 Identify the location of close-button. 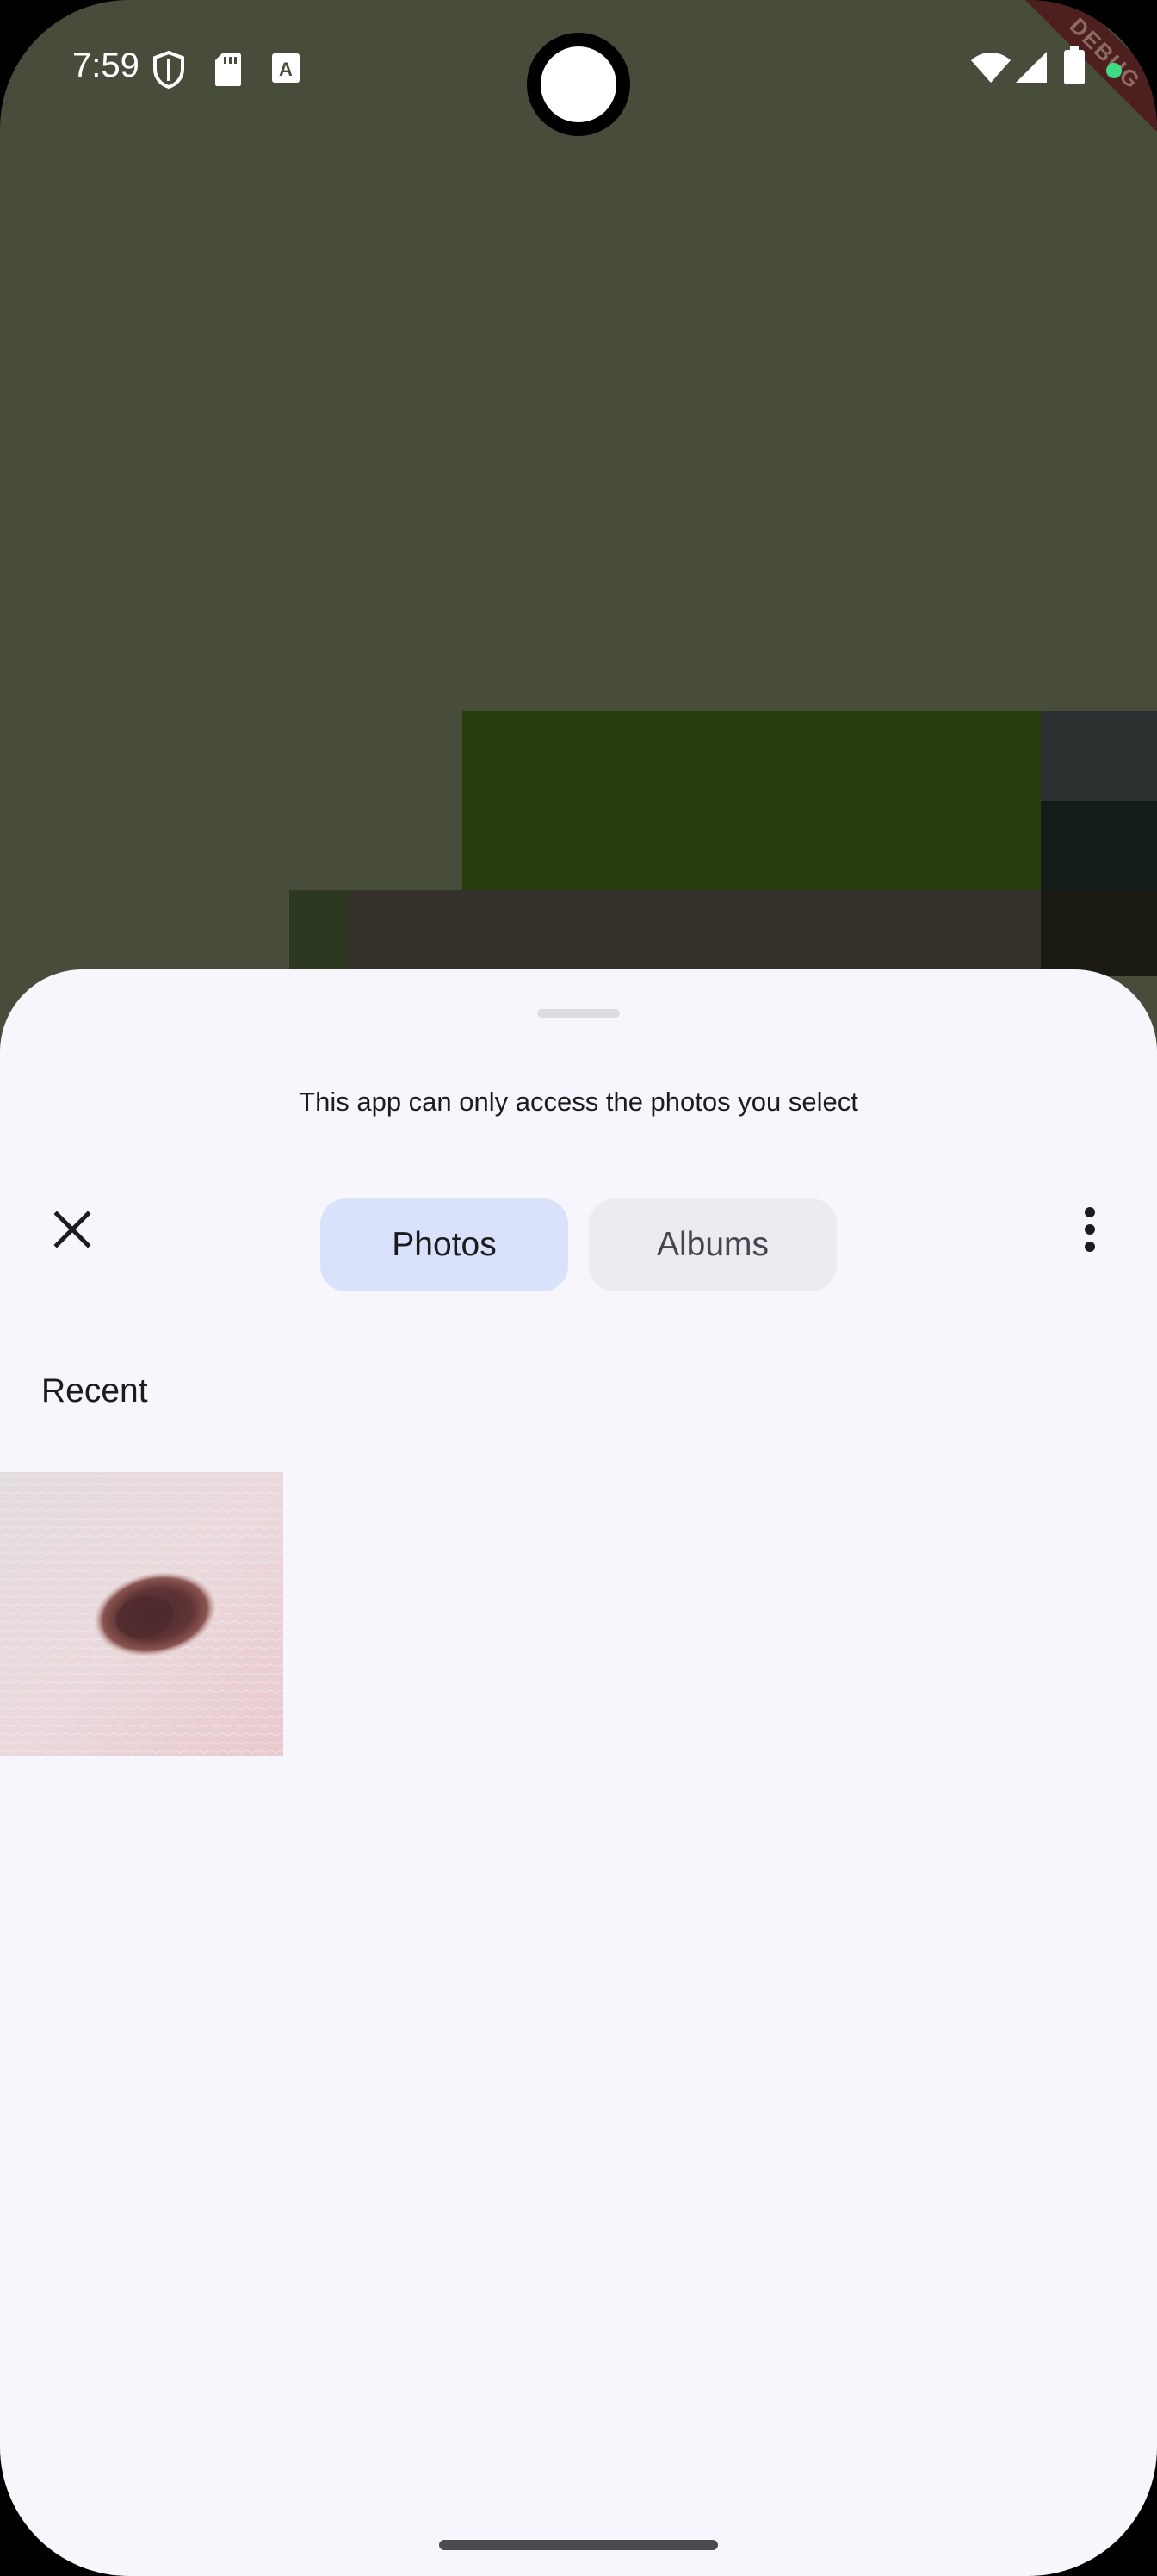
(72, 1232).